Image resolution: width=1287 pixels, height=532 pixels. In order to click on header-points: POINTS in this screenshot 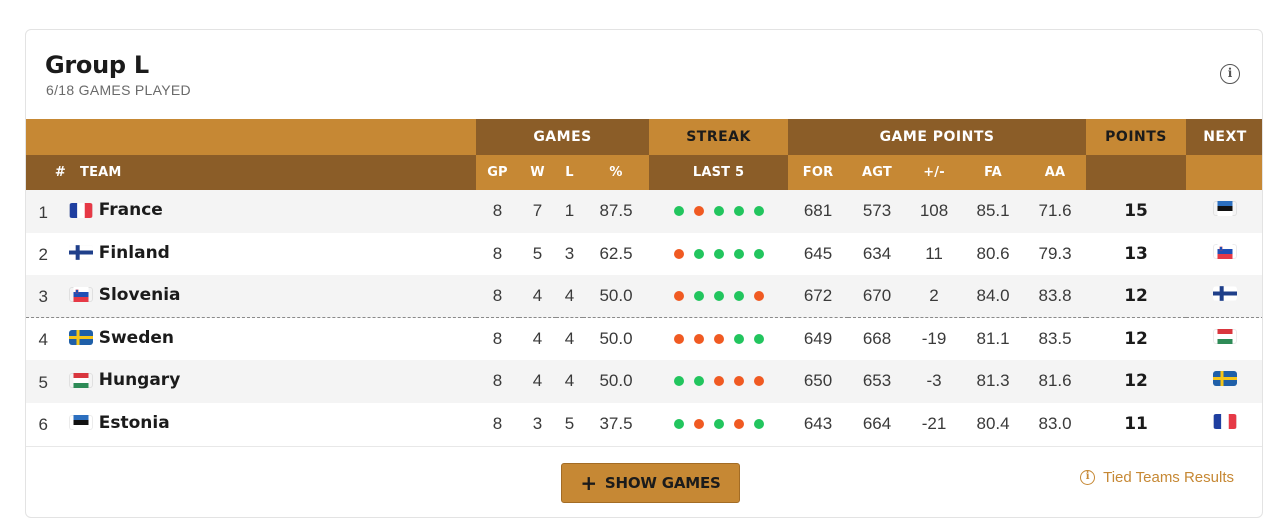, I will do `click(1136, 137)`.